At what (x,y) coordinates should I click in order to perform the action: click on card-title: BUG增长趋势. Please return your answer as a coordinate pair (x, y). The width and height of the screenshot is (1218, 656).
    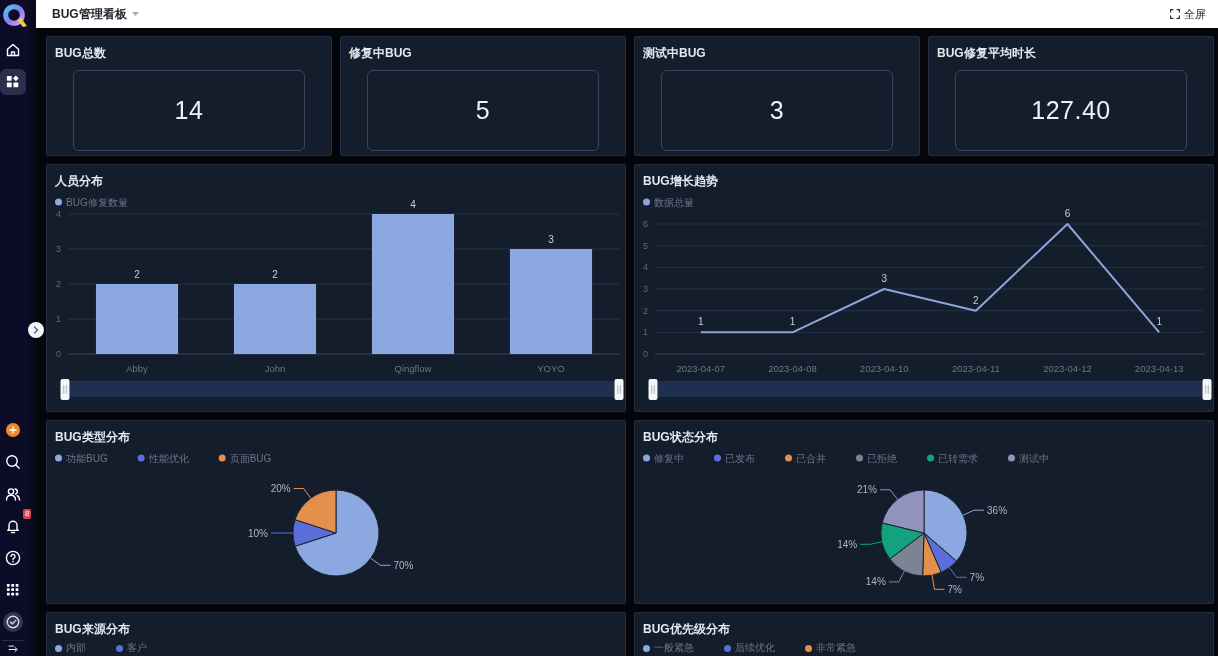
    Looking at the image, I should click on (680, 181).